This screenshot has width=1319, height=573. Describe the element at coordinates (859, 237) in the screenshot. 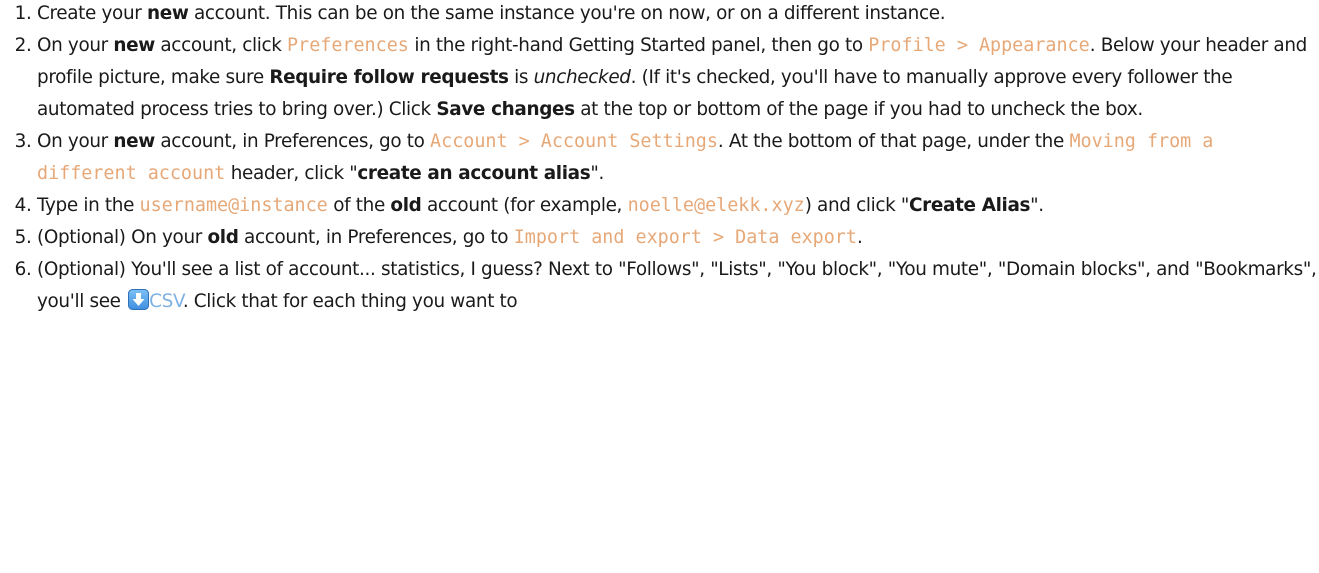

I see `step-text: .` at that location.